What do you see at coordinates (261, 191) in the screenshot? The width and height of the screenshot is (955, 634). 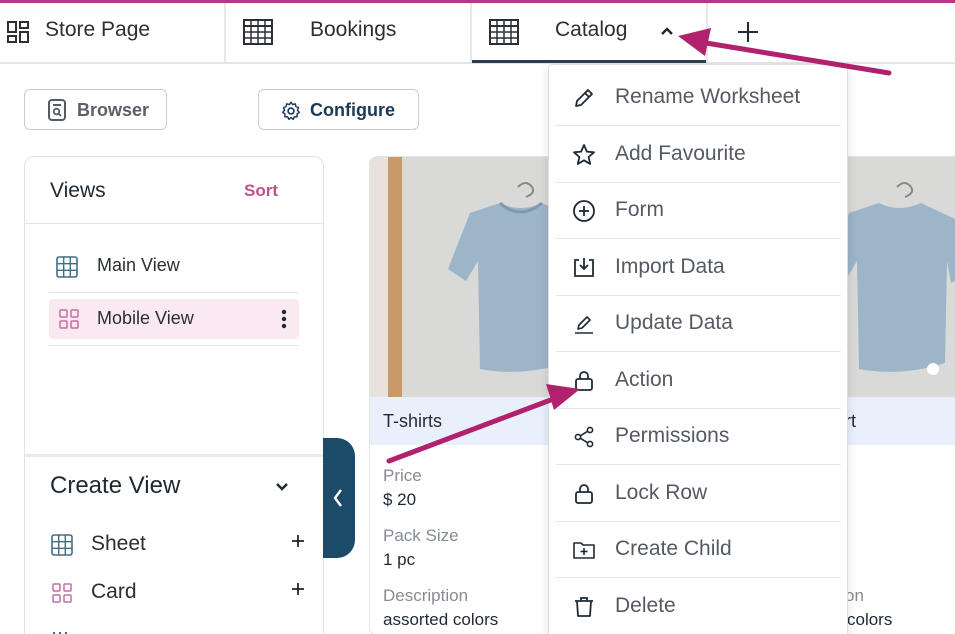 I see `sort-button: Sort` at bounding box center [261, 191].